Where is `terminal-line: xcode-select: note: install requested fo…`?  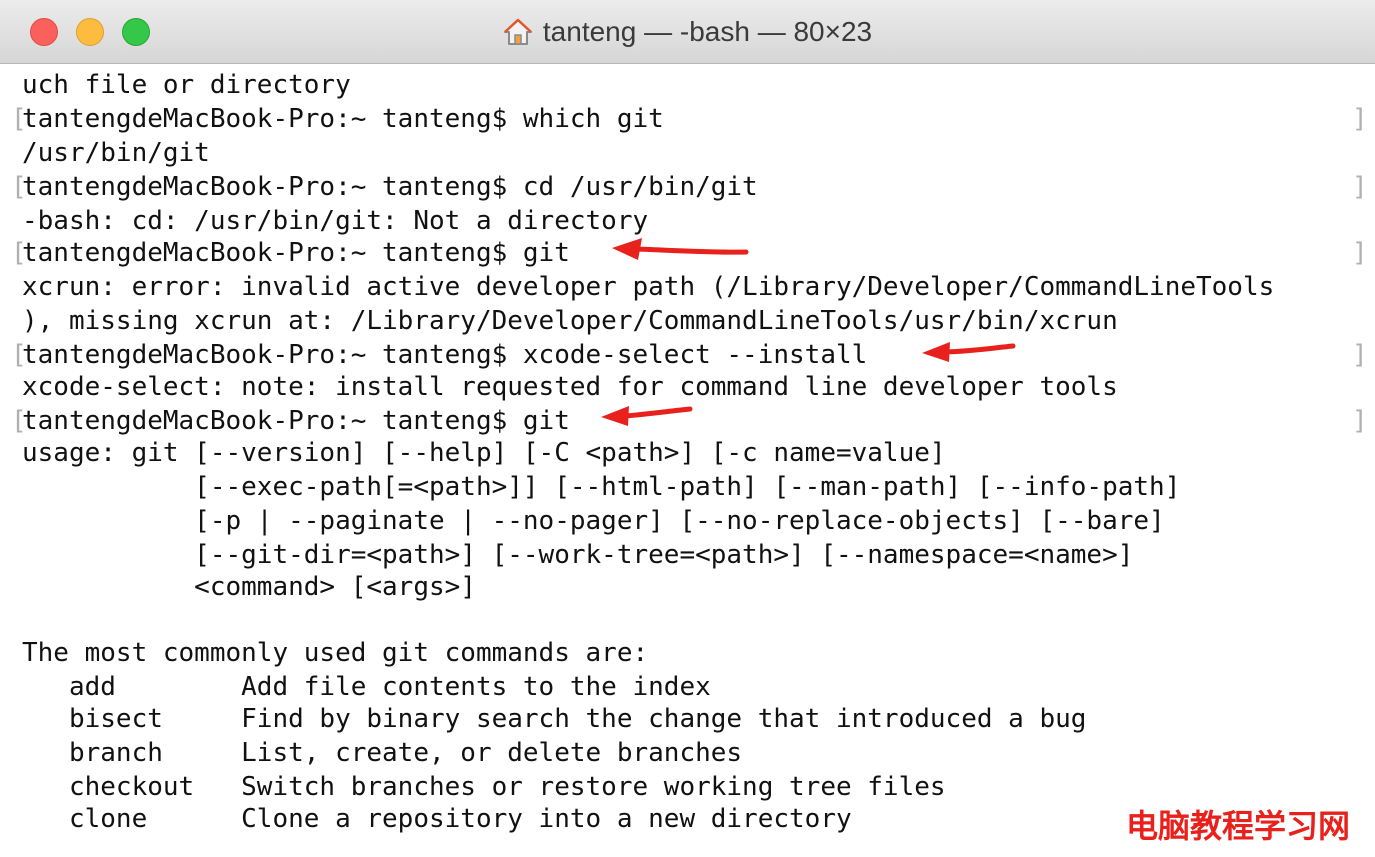
terminal-line: xcode-select: note: install requested fo… is located at coordinates (570, 387).